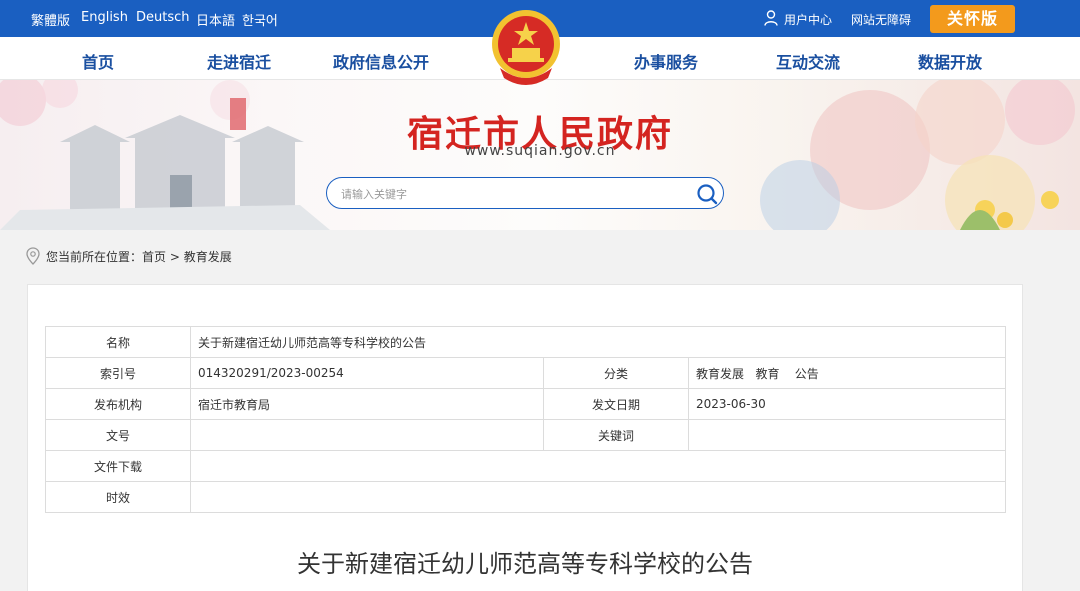 The image size is (1080, 591). Describe the element at coordinates (540, 151) in the screenshot. I see `site-url: www.suqian.gov.cn` at that location.